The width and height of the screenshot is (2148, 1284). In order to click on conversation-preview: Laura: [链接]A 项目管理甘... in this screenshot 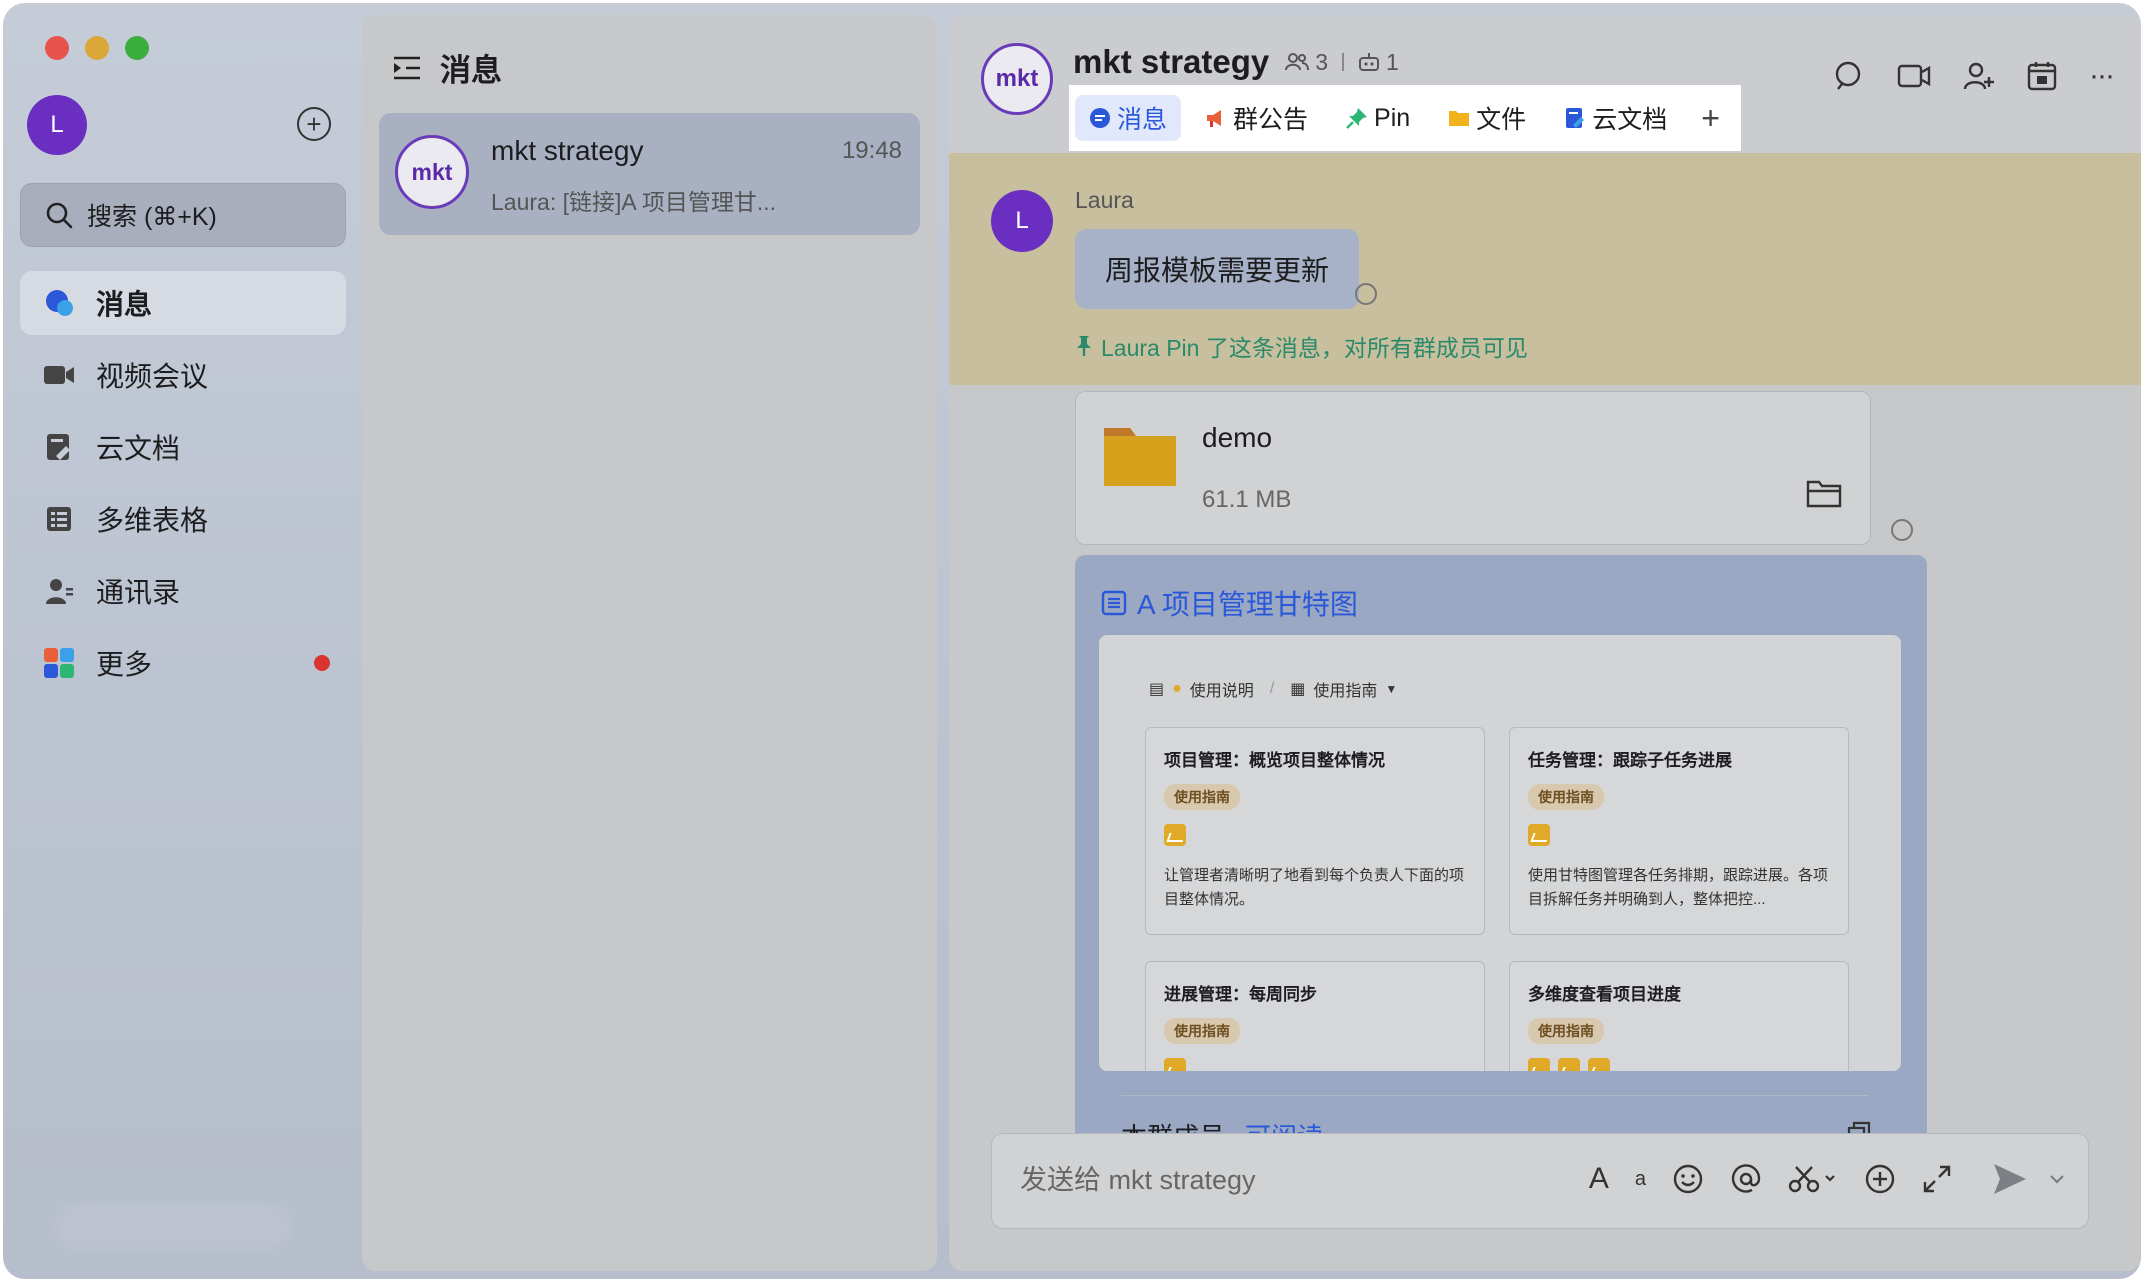, I will do `click(634, 202)`.